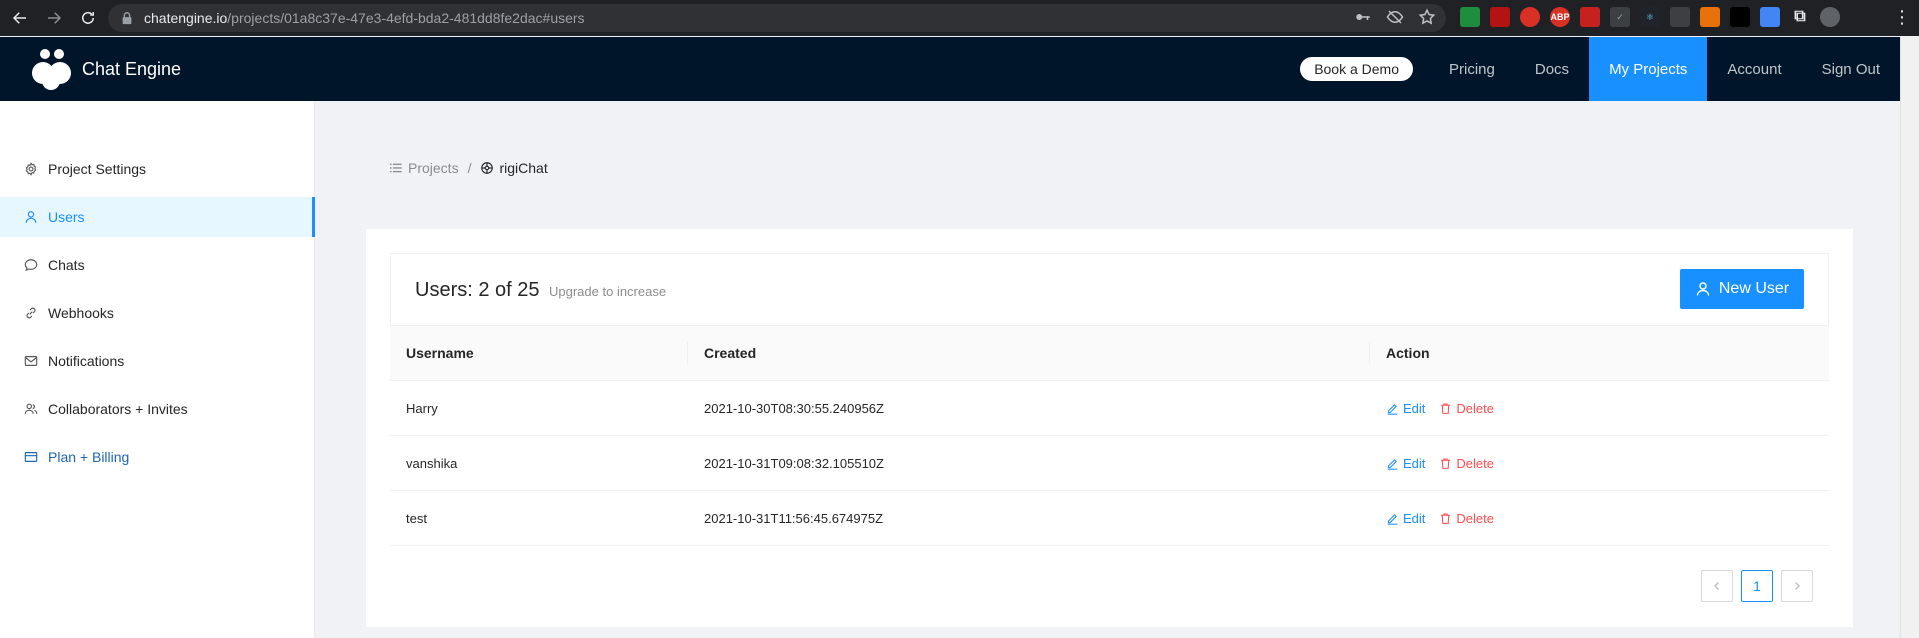 The width and height of the screenshot is (1919, 638). Describe the element at coordinates (88, 18) in the screenshot. I see `reload-icon` at that location.